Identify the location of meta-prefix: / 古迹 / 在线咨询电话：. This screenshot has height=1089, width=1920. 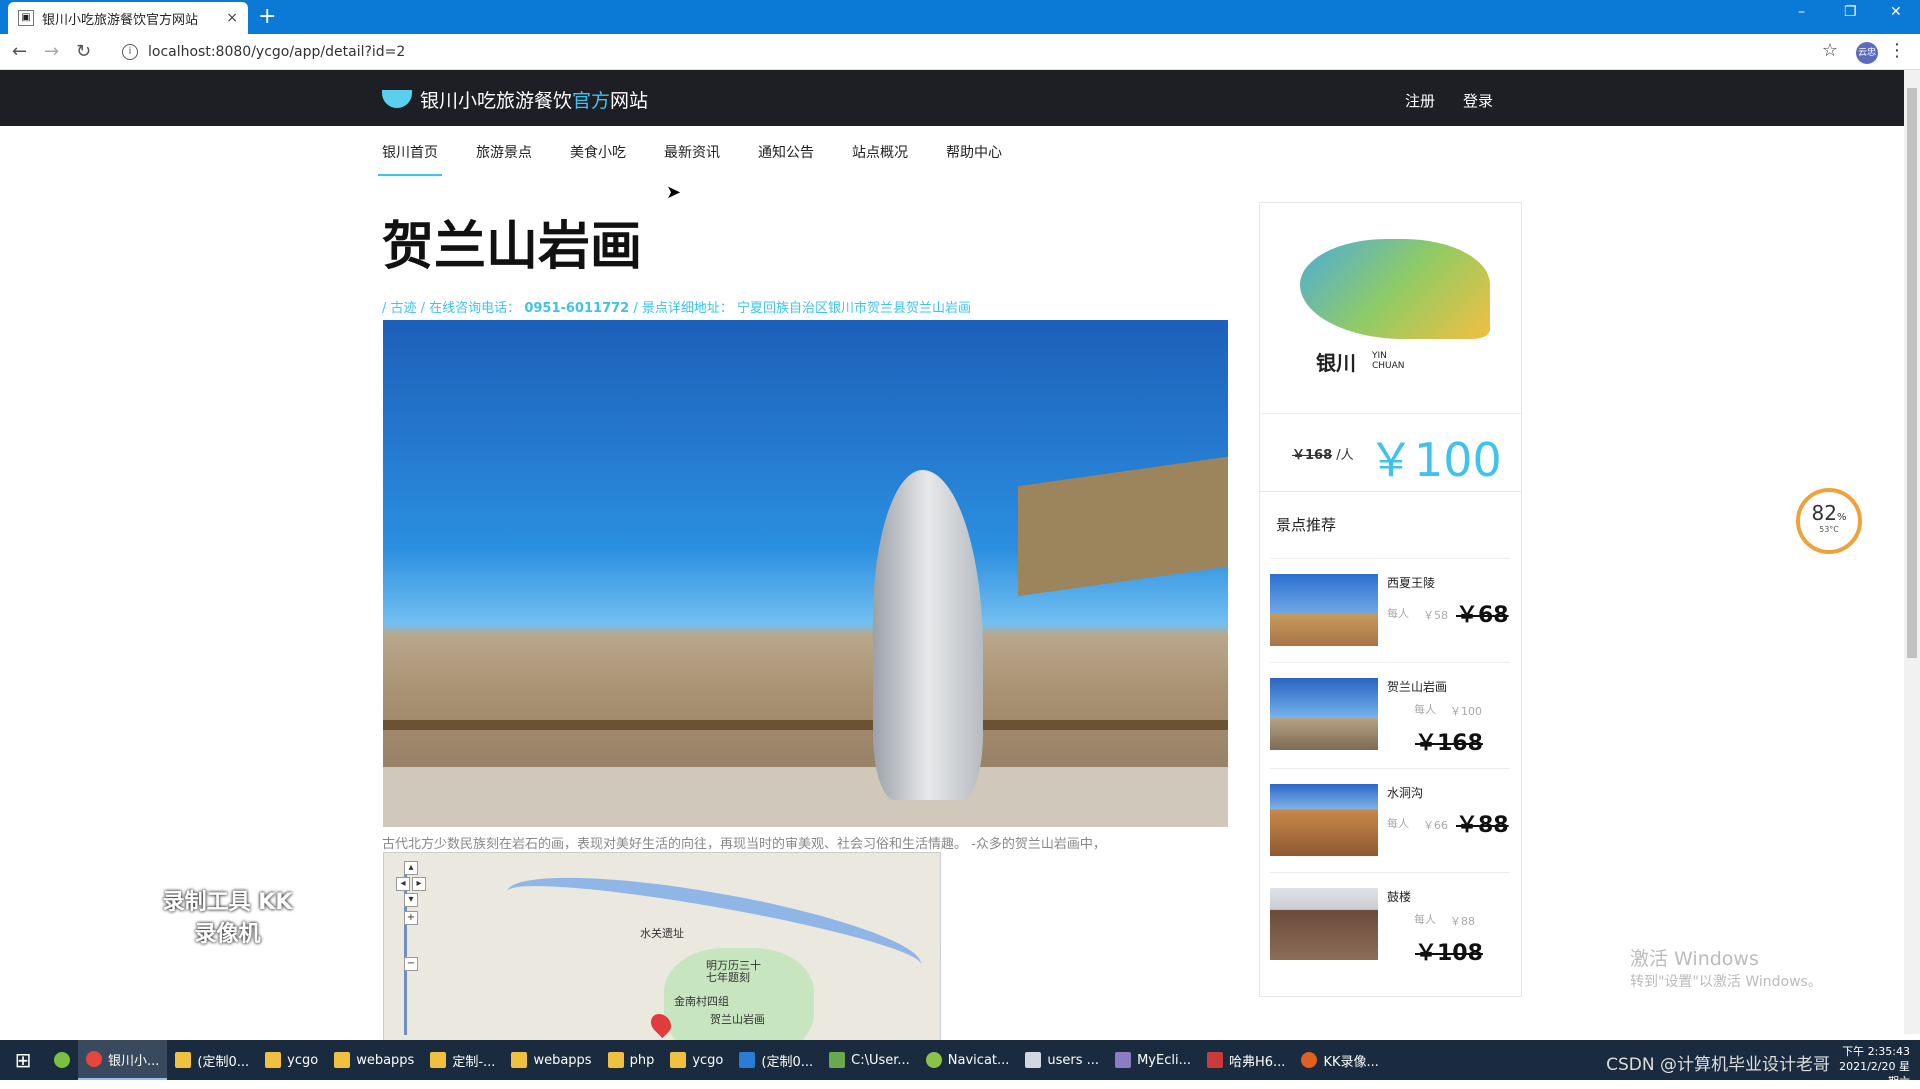
(451, 308).